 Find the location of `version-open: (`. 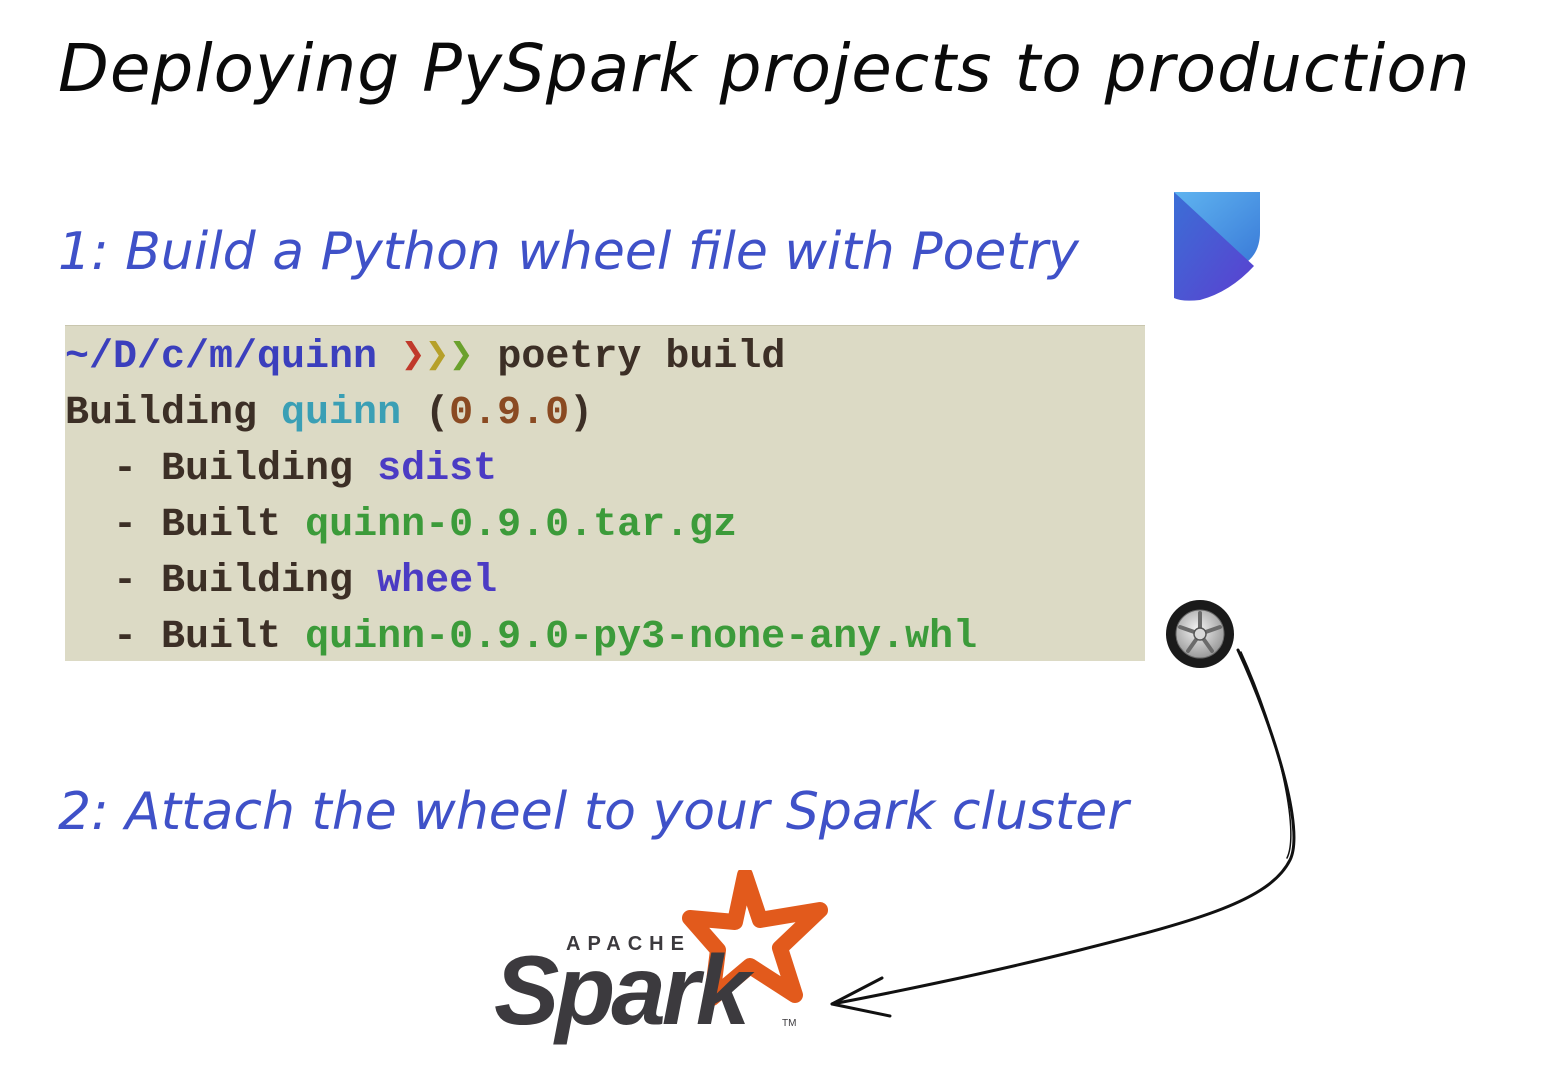

version-open: ( is located at coordinates (437, 413).